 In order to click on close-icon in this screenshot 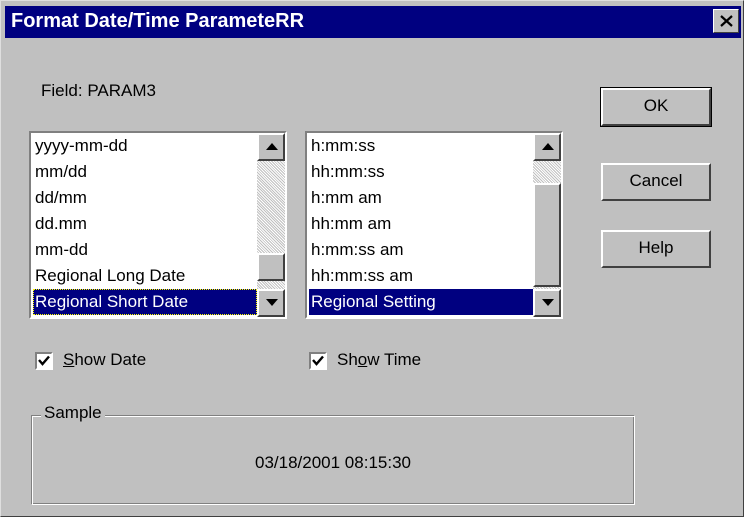, I will do `click(726, 21)`.